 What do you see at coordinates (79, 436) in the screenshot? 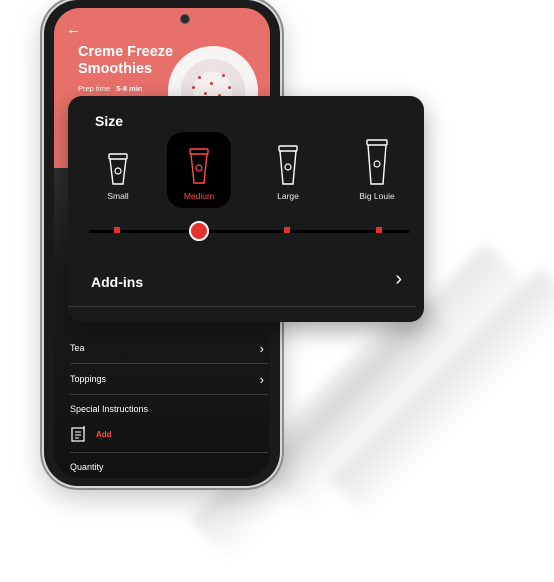
I see `notes-icon` at bounding box center [79, 436].